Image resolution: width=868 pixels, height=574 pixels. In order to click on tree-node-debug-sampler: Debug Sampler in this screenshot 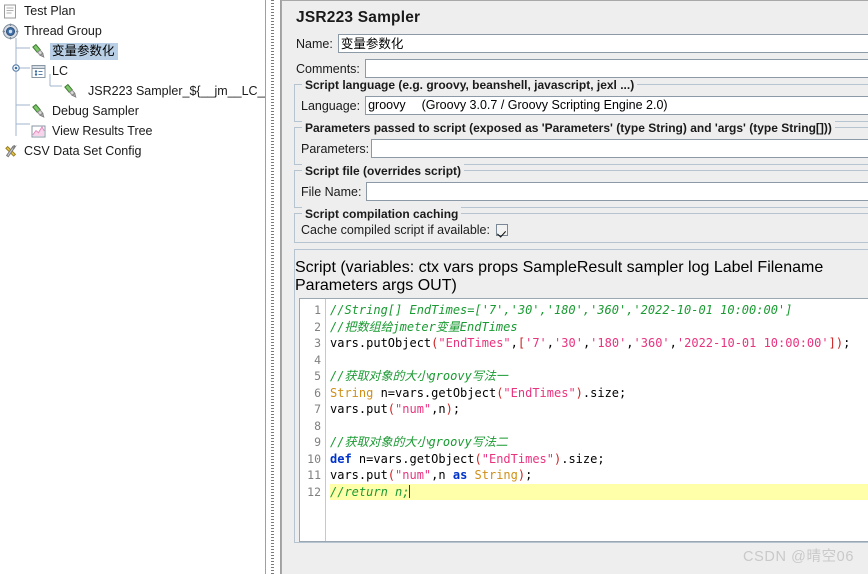, I will do `click(132, 111)`.